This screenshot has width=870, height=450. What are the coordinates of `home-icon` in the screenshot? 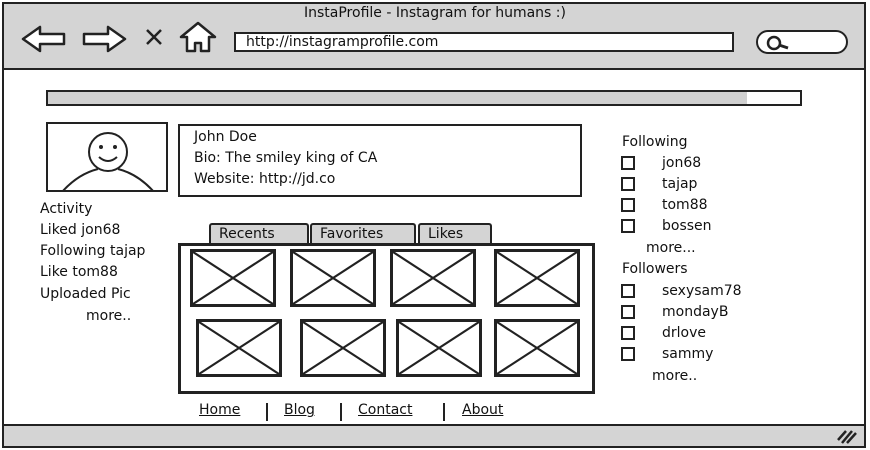 It's located at (198, 37).